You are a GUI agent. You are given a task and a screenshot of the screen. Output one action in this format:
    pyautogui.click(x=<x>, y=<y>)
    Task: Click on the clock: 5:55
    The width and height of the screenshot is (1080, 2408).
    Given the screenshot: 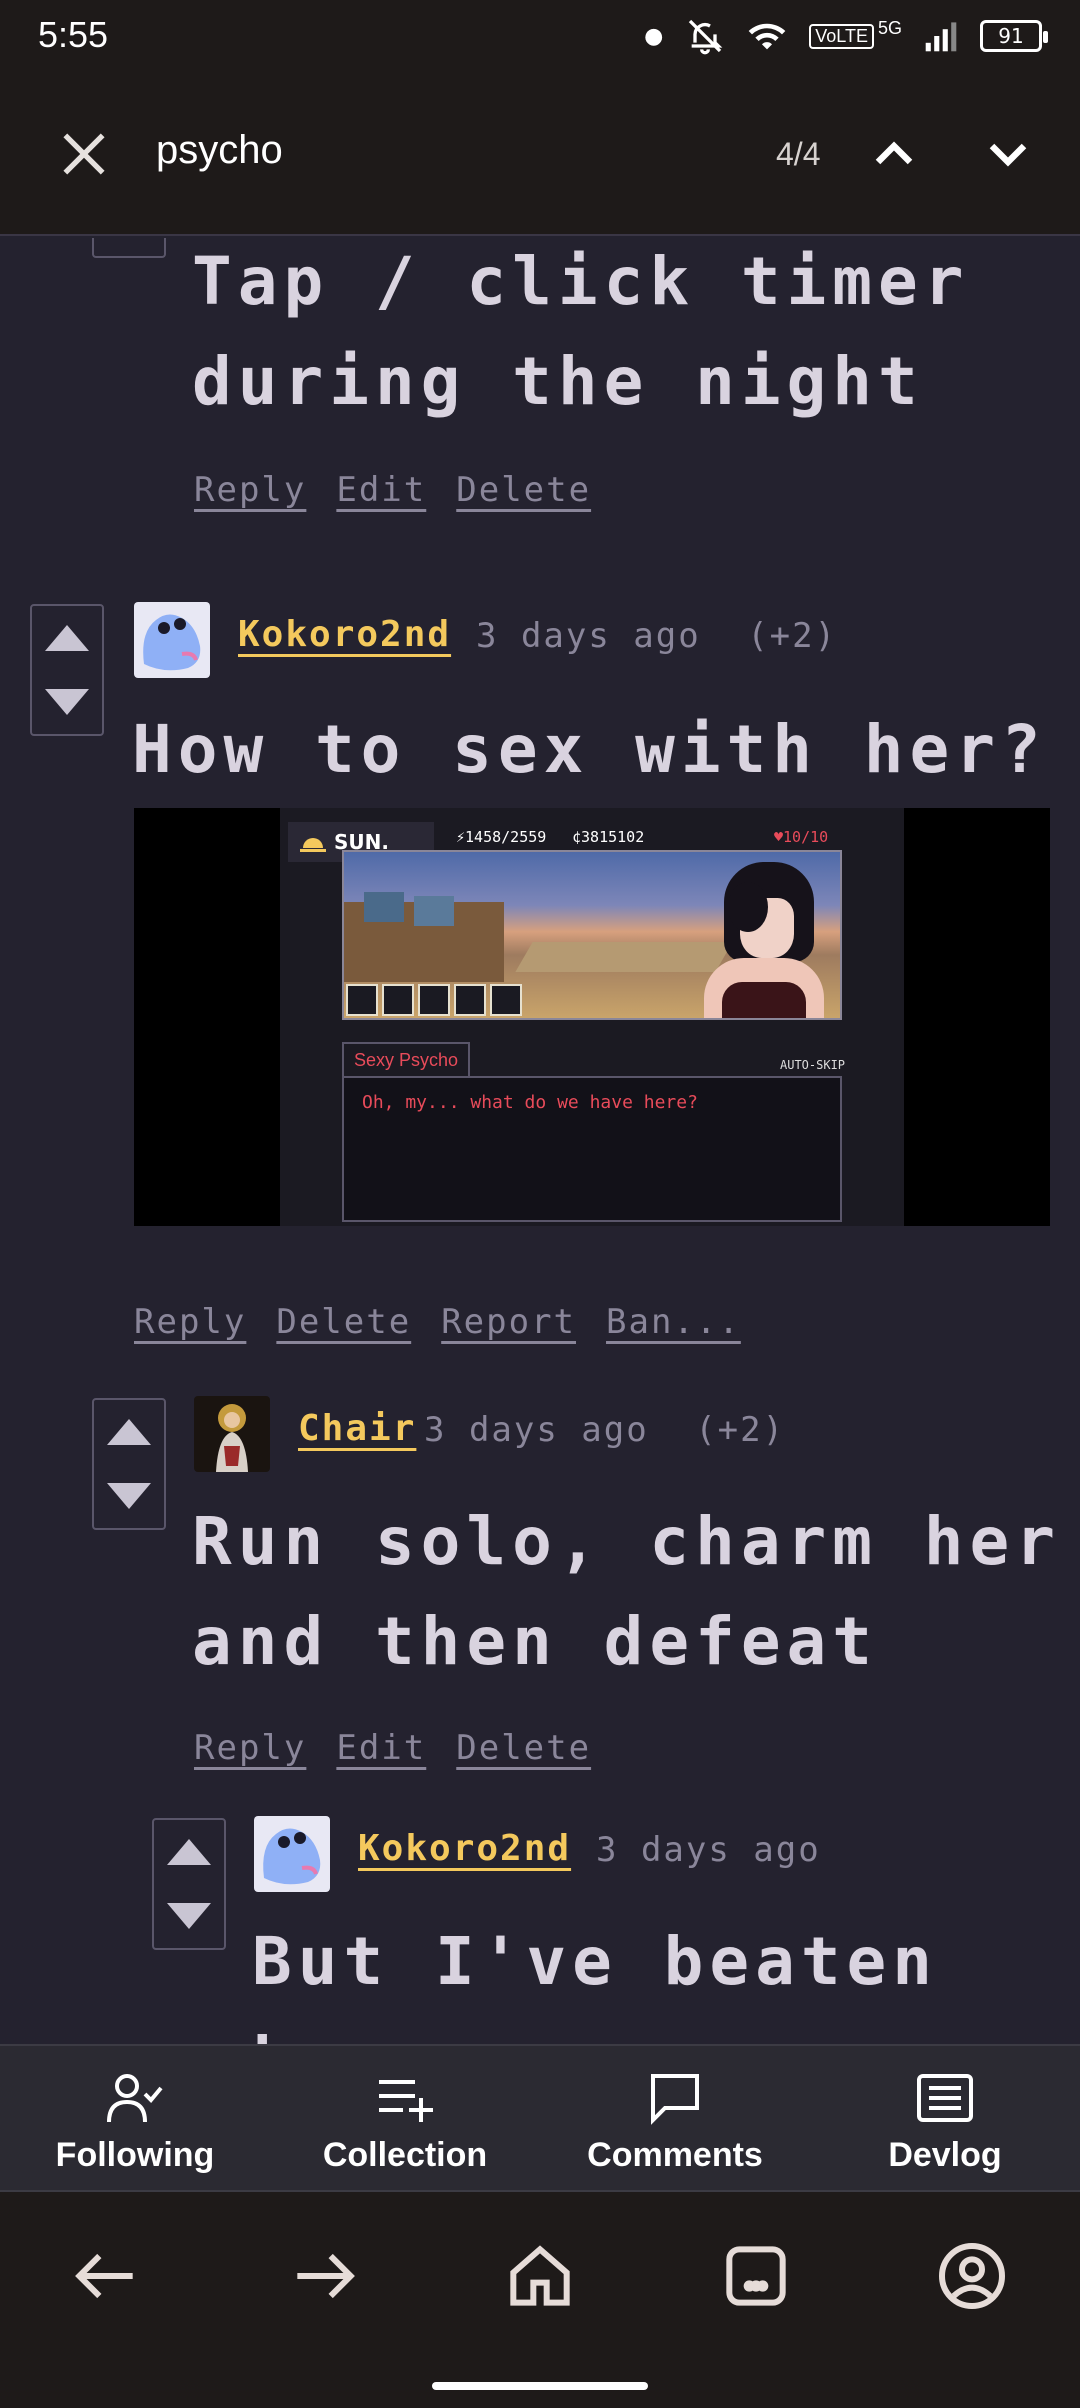 What is the action you would take?
    pyautogui.click(x=73, y=34)
    